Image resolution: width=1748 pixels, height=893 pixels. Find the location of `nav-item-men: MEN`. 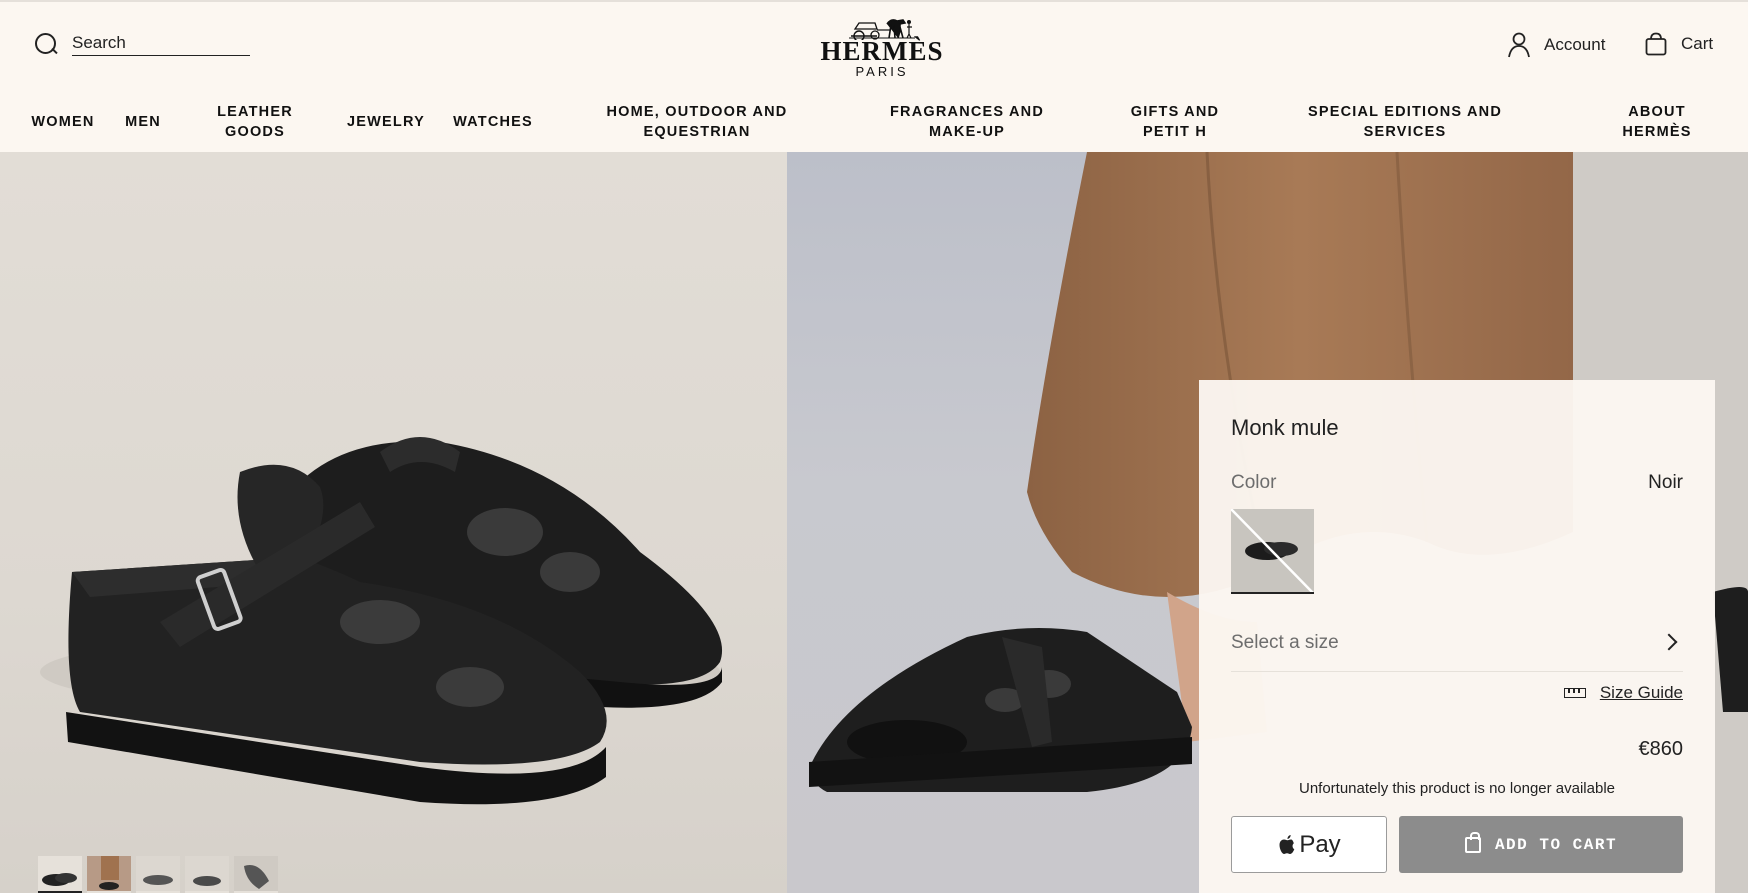

nav-item-men: MEN is located at coordinates (143, 122).